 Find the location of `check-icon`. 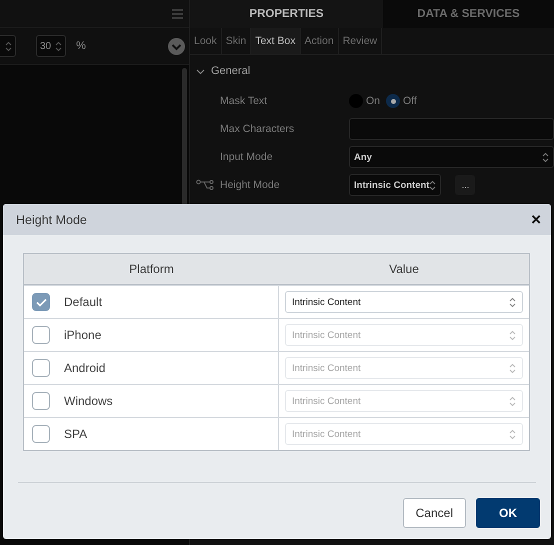

check-icon is located at coordinates (41, 302).